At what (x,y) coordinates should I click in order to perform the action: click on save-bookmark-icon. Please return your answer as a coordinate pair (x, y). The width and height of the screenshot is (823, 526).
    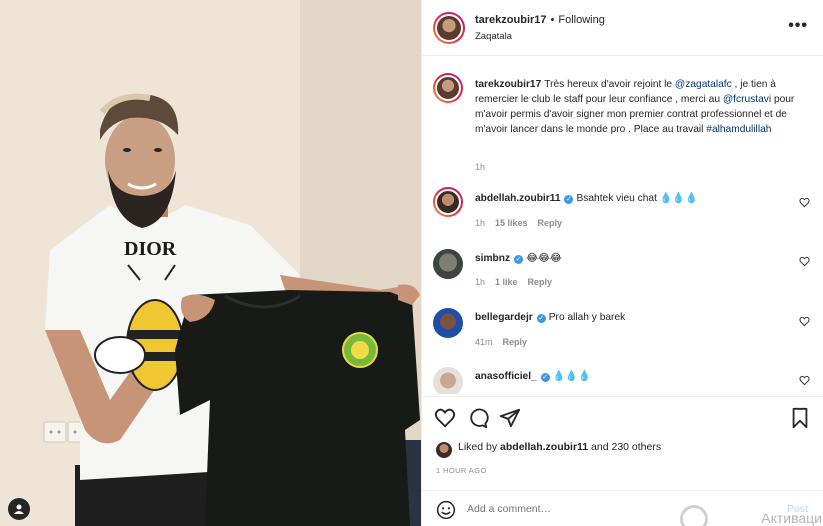
    Looking at the image, I should click on (800, 418).